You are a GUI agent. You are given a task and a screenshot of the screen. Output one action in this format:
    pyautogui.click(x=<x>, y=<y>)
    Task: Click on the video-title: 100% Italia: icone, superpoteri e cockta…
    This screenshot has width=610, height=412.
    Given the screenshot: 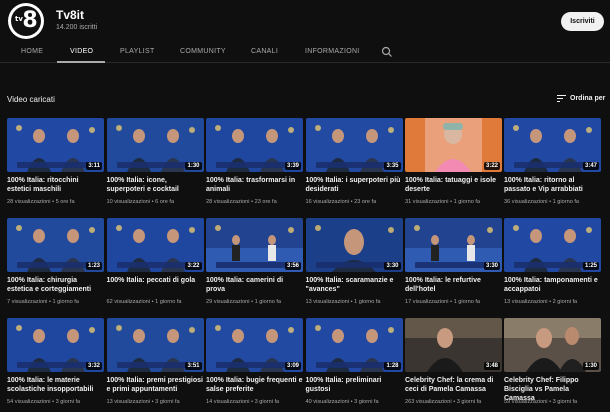 What is the action you would take?
    pyautogui.click(x=155, y=185)
    